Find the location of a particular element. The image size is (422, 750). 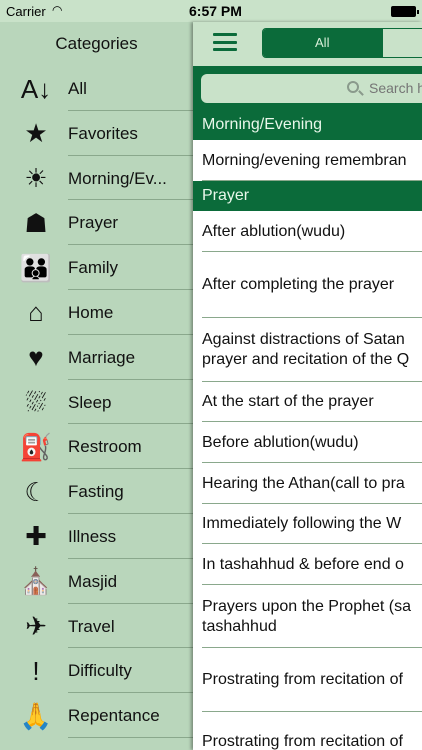

category-item: 👪 Family is located at coordinates (96, 267).